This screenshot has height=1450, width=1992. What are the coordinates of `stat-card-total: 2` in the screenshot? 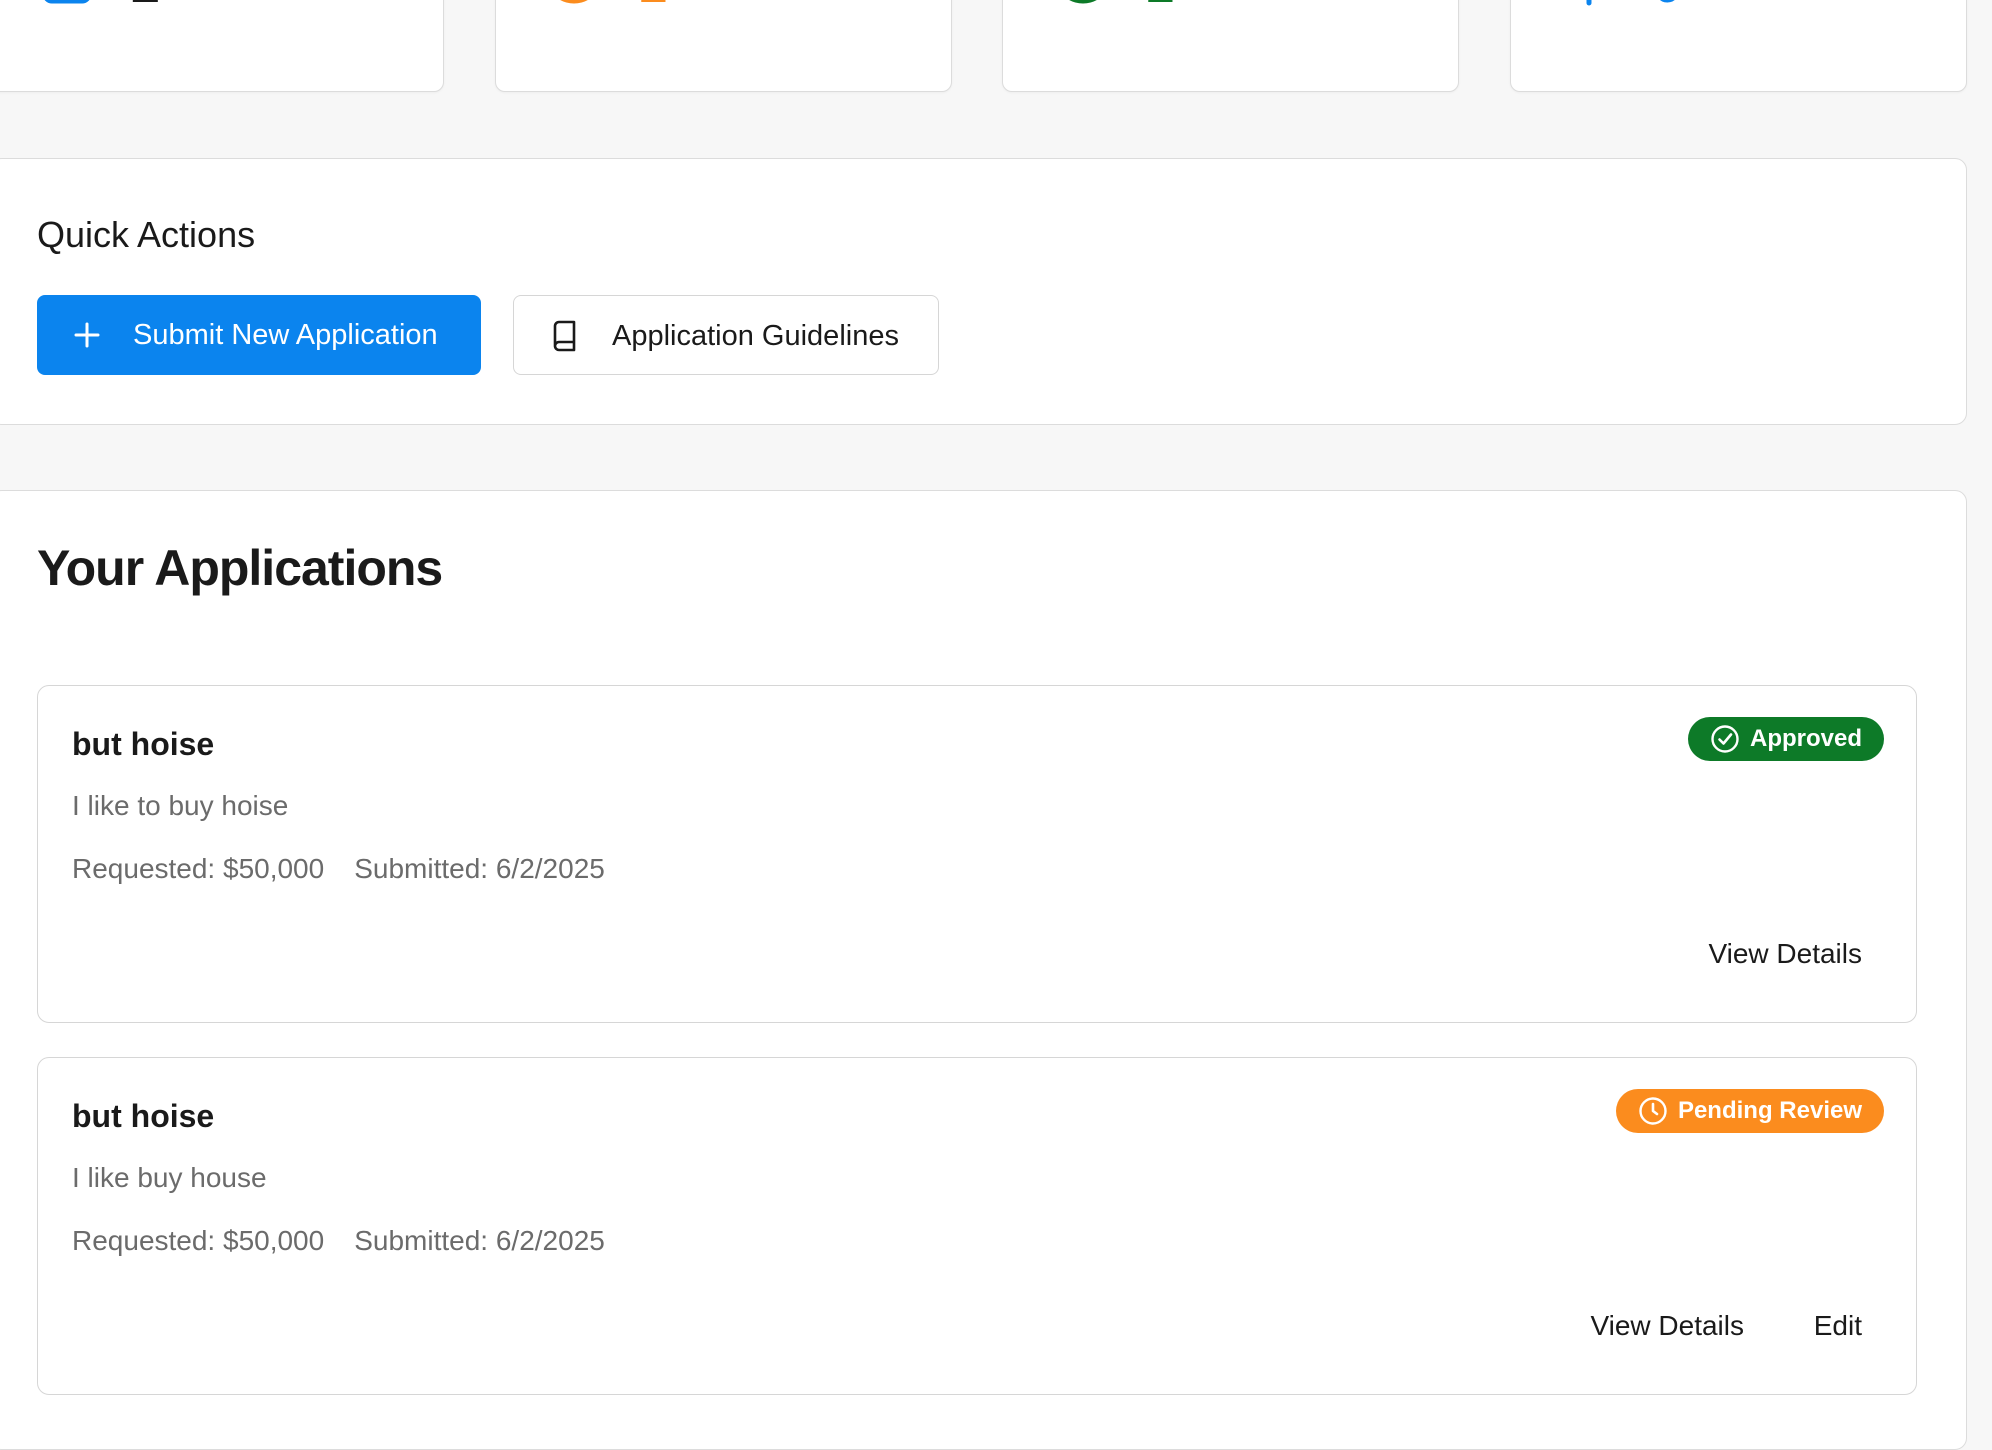 It's located at (222, 46).